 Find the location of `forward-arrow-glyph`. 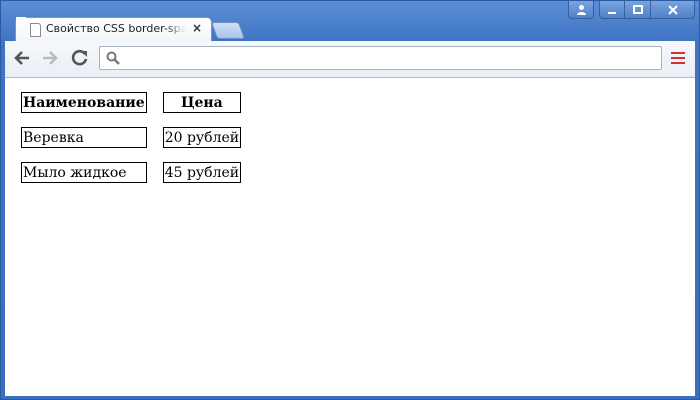

forward-arrow-glyph is located at coordinates (50, 58).